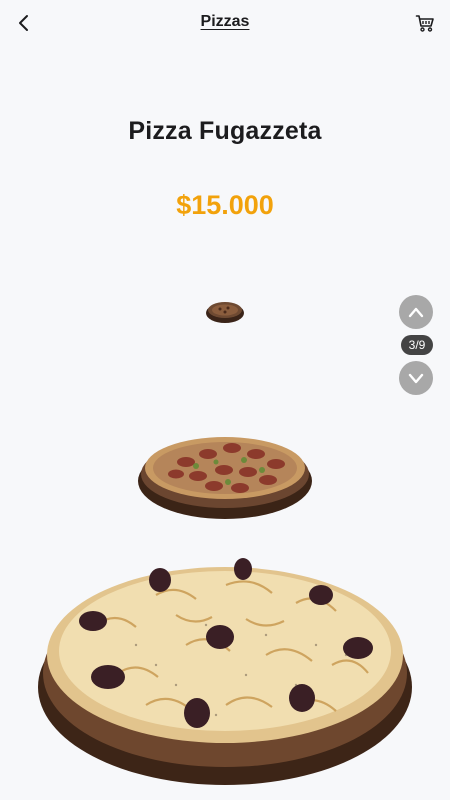 Image resolution: width=450 pixels, height=800 pixels. What do you see at coordinates (225, 131) in the screenshot?
I see `product-name: Pizza Fugazzeta` at bounding box center [225, 131].